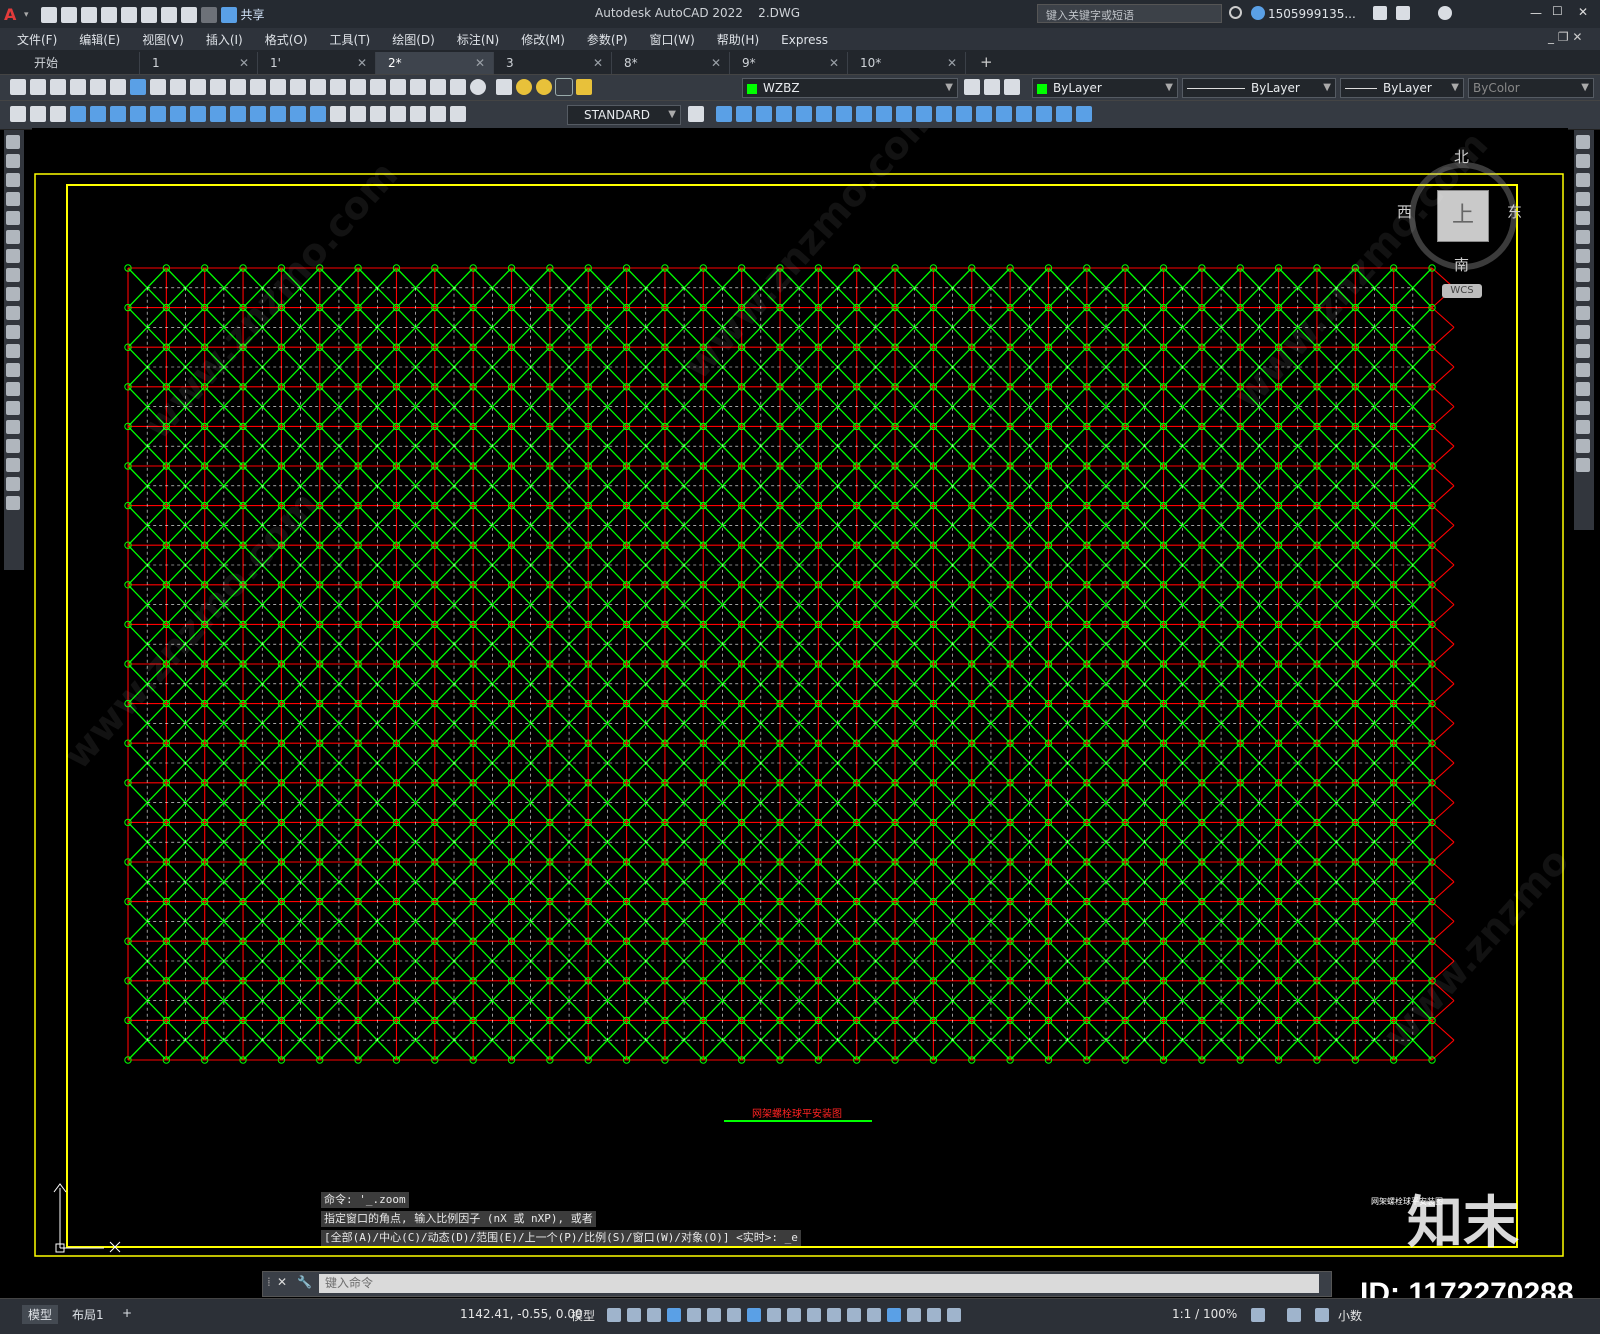  I want to click on fillet-icon, so click(1583, 427).